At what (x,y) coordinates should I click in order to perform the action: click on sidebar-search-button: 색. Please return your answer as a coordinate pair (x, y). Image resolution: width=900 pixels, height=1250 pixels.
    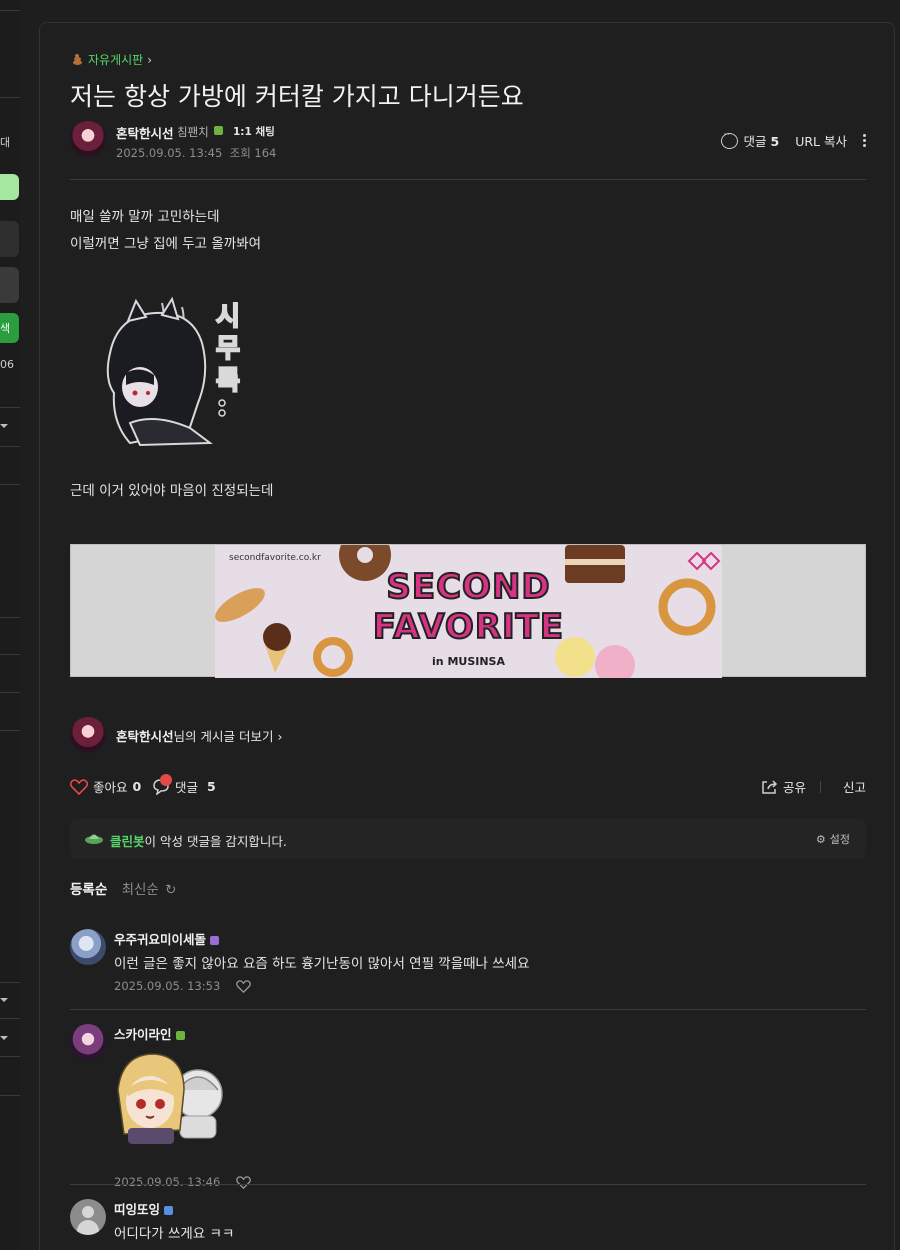
    Looking at the image, I should click on (9, 328).